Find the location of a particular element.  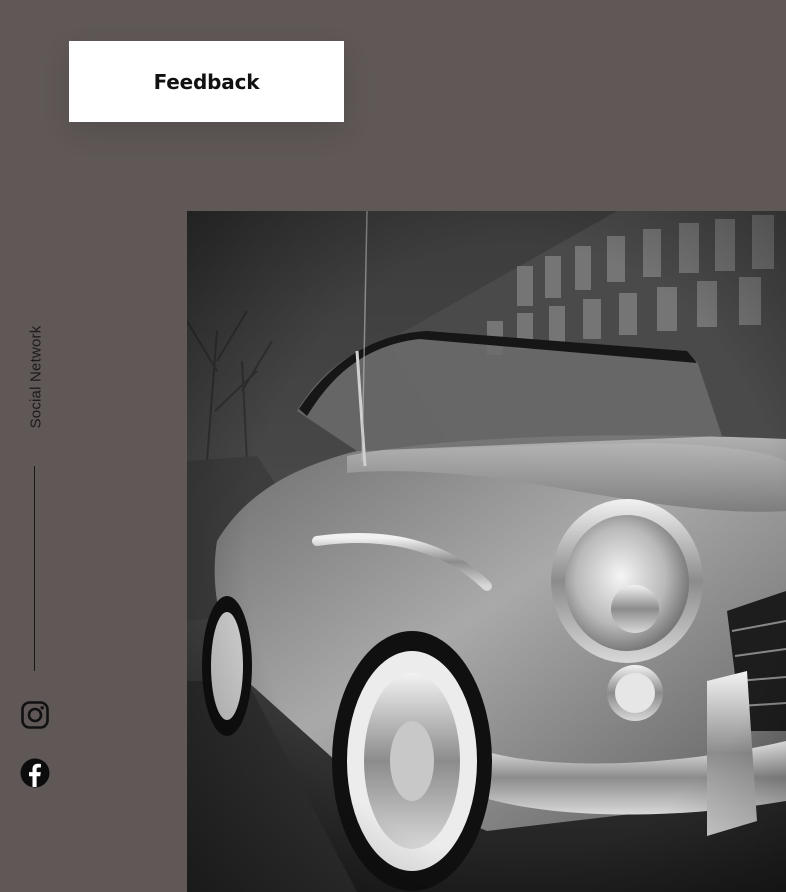

facebook-icon is located at coordinates (35, 773).